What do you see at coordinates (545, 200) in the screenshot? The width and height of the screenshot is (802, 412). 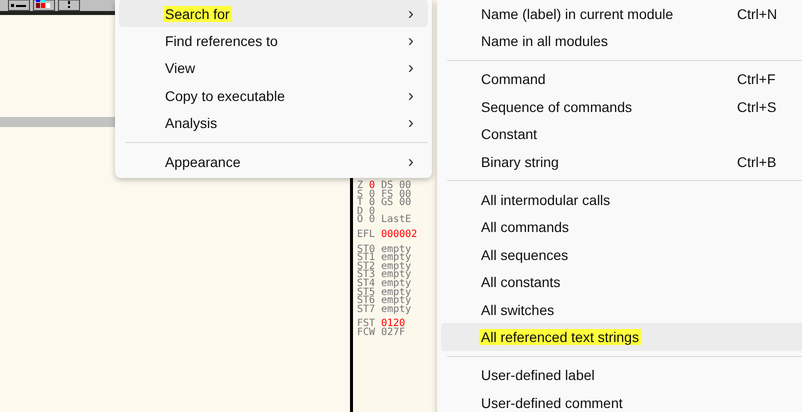 I see `menu-item-label: All intermodular calls` at bounding box center [545, 200].